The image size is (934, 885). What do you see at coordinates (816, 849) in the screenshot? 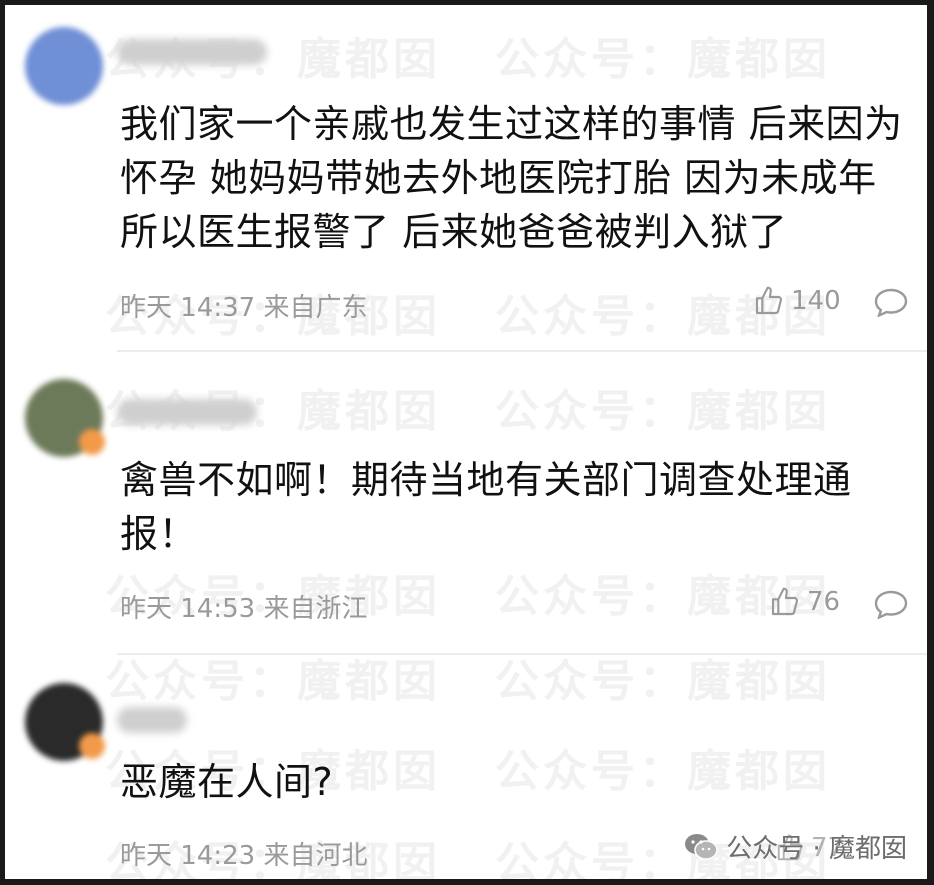
I see `brand-label: 公众号 · 魔都囡` at bounding box center [816, 849].